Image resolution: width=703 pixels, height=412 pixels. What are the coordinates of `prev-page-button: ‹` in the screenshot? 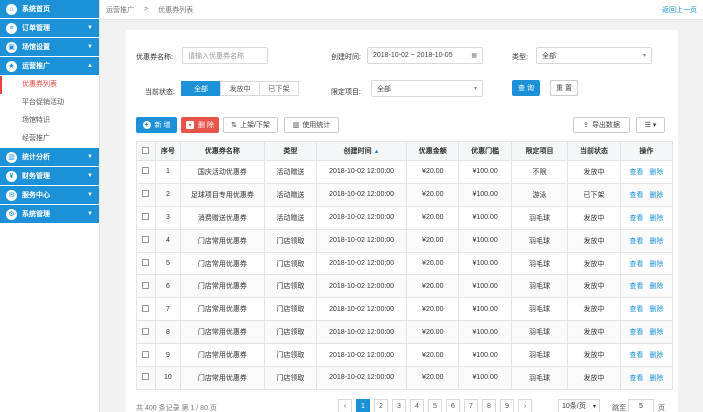 It's located at (345, 405).